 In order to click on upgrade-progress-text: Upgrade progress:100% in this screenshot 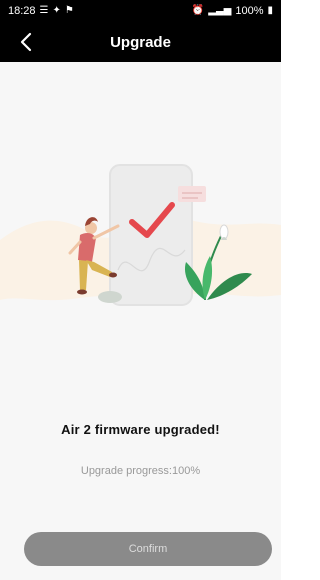, I will do `click(140, 471)`.